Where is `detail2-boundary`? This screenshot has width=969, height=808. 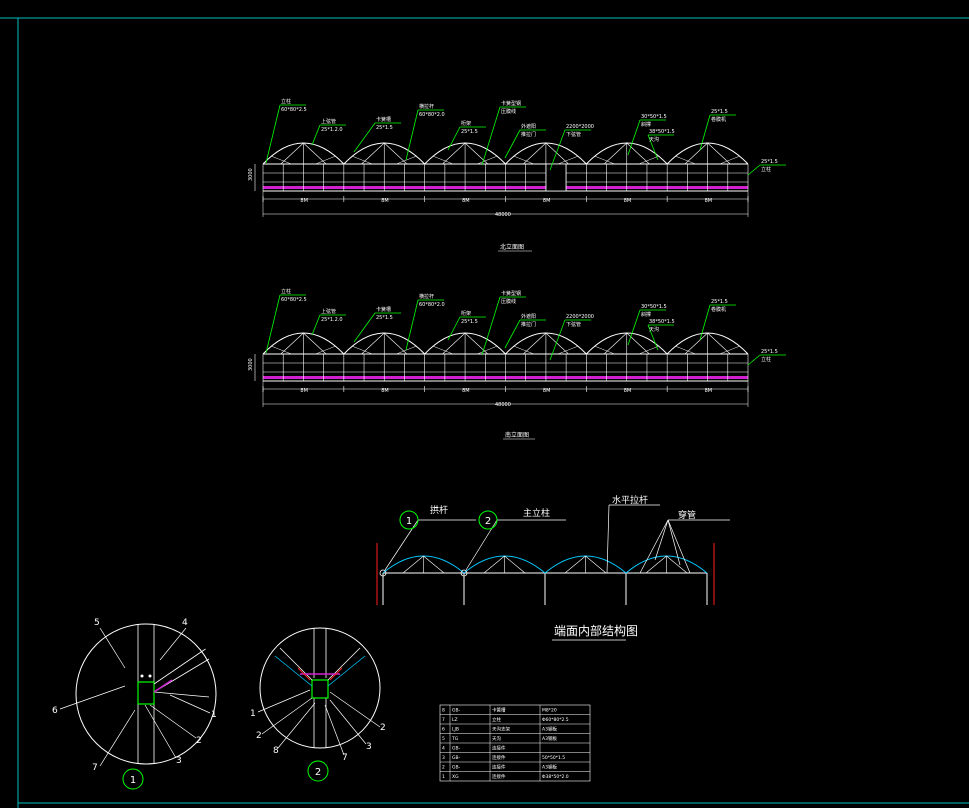
detail2-boundary is located at coordinates (320, 688).